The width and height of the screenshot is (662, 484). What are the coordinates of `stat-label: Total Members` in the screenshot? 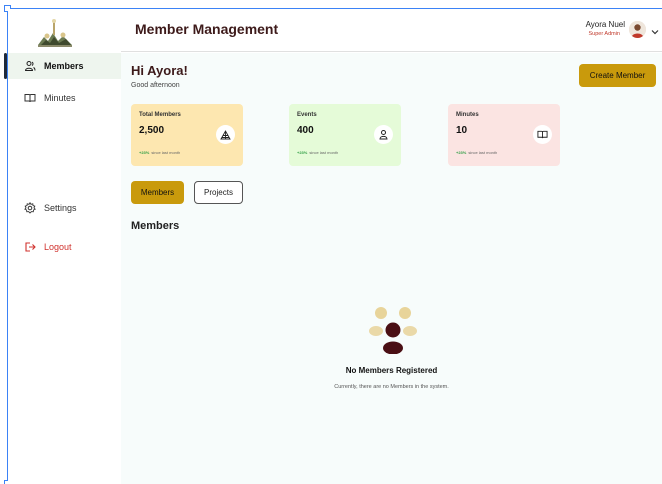 It's located at (160, 115).